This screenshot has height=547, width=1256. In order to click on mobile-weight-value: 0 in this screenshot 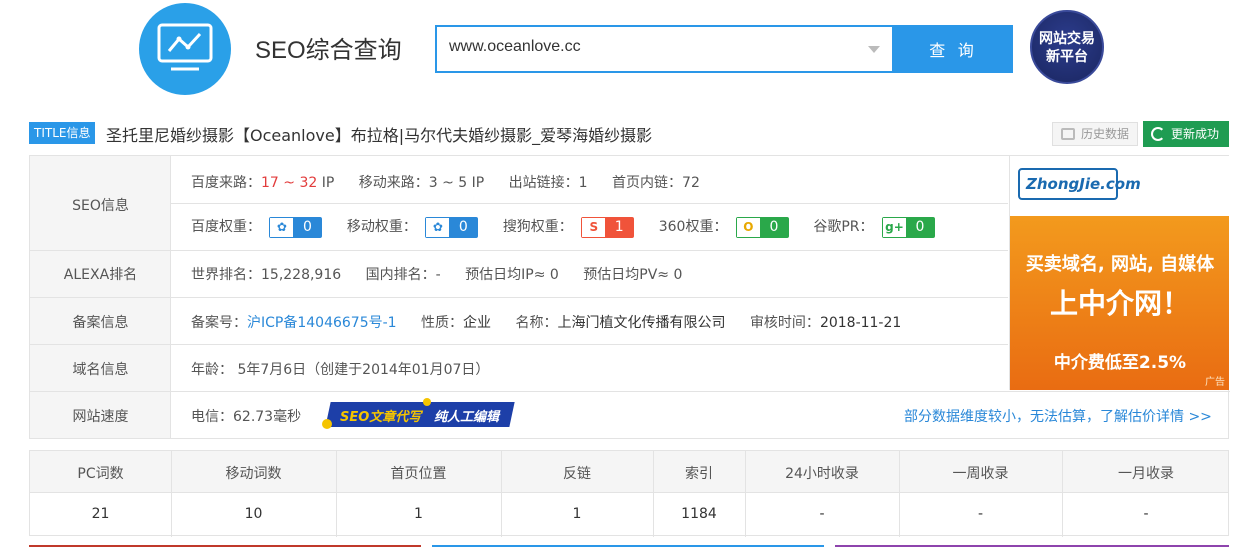, I will do `click(463, 226)`.